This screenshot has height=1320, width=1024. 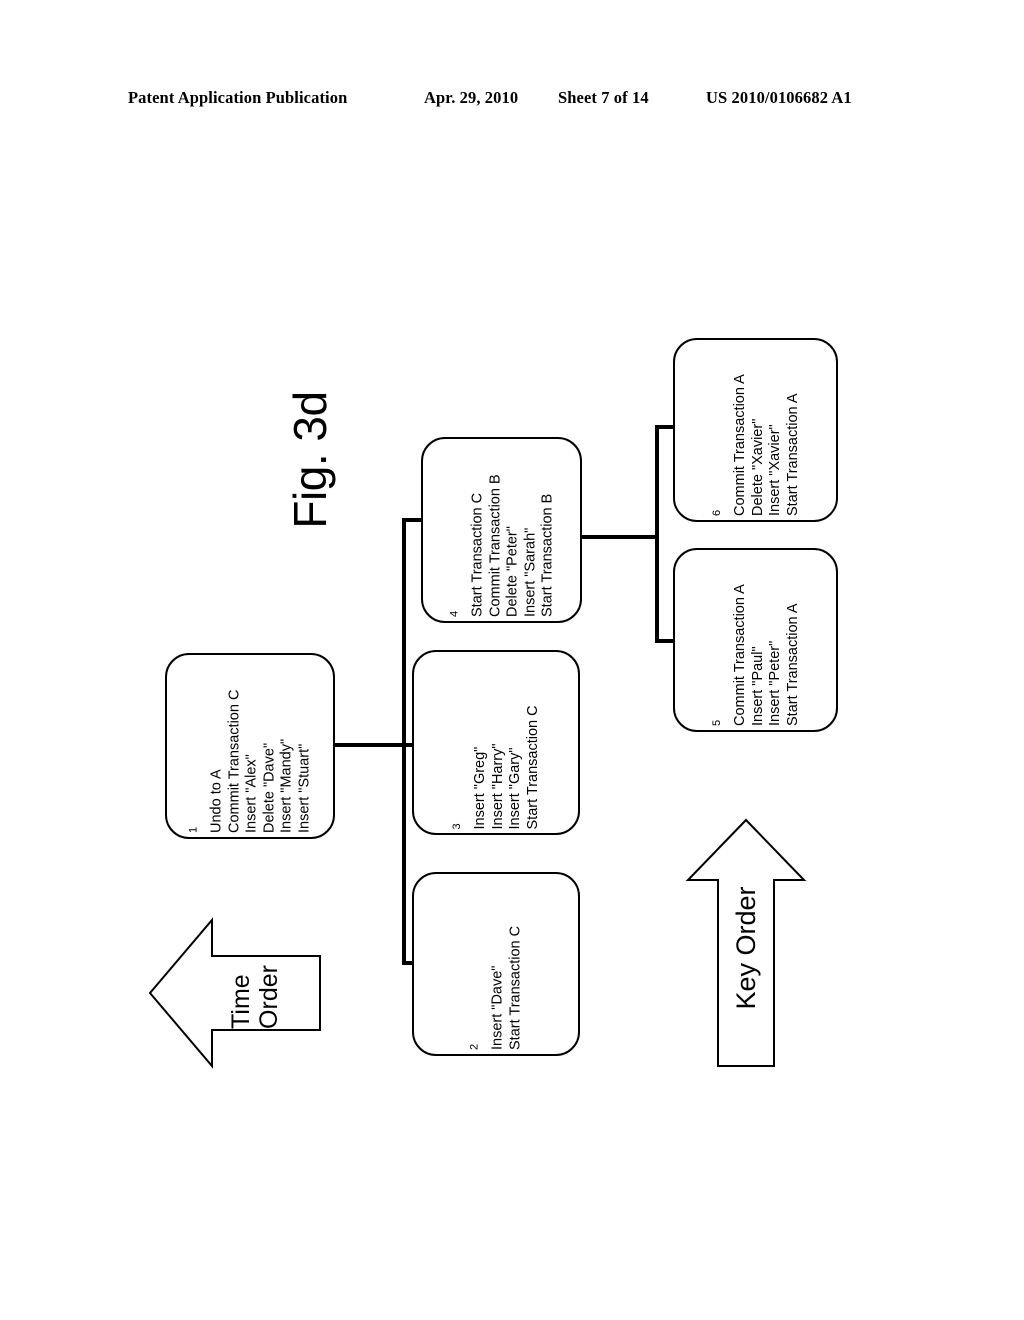 What do you see at coordinates (774, 470) in the screenshot?
I see `node-6-line-3: Insert "Xavier"` at bounding box center [774, 470].